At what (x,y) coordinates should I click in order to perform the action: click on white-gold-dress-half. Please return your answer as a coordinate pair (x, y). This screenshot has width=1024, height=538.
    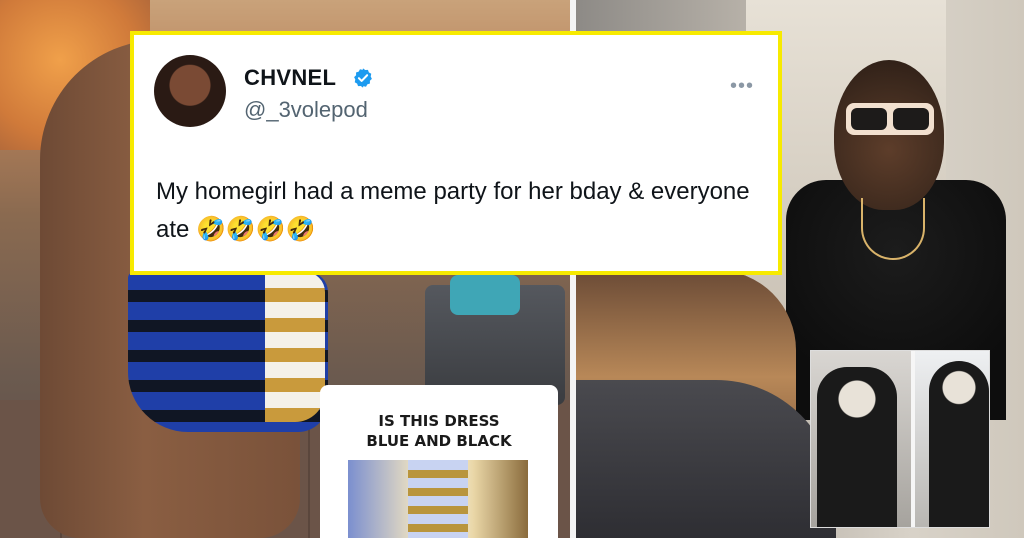
    Looking at the image, I should click on (295, 347).